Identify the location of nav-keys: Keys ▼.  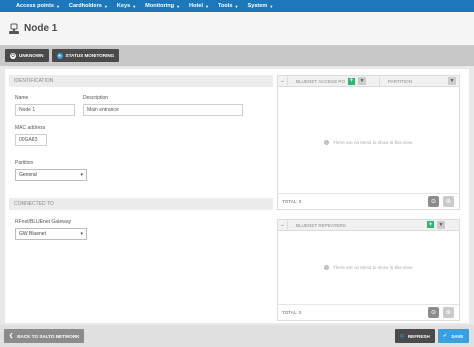
(126, 6).